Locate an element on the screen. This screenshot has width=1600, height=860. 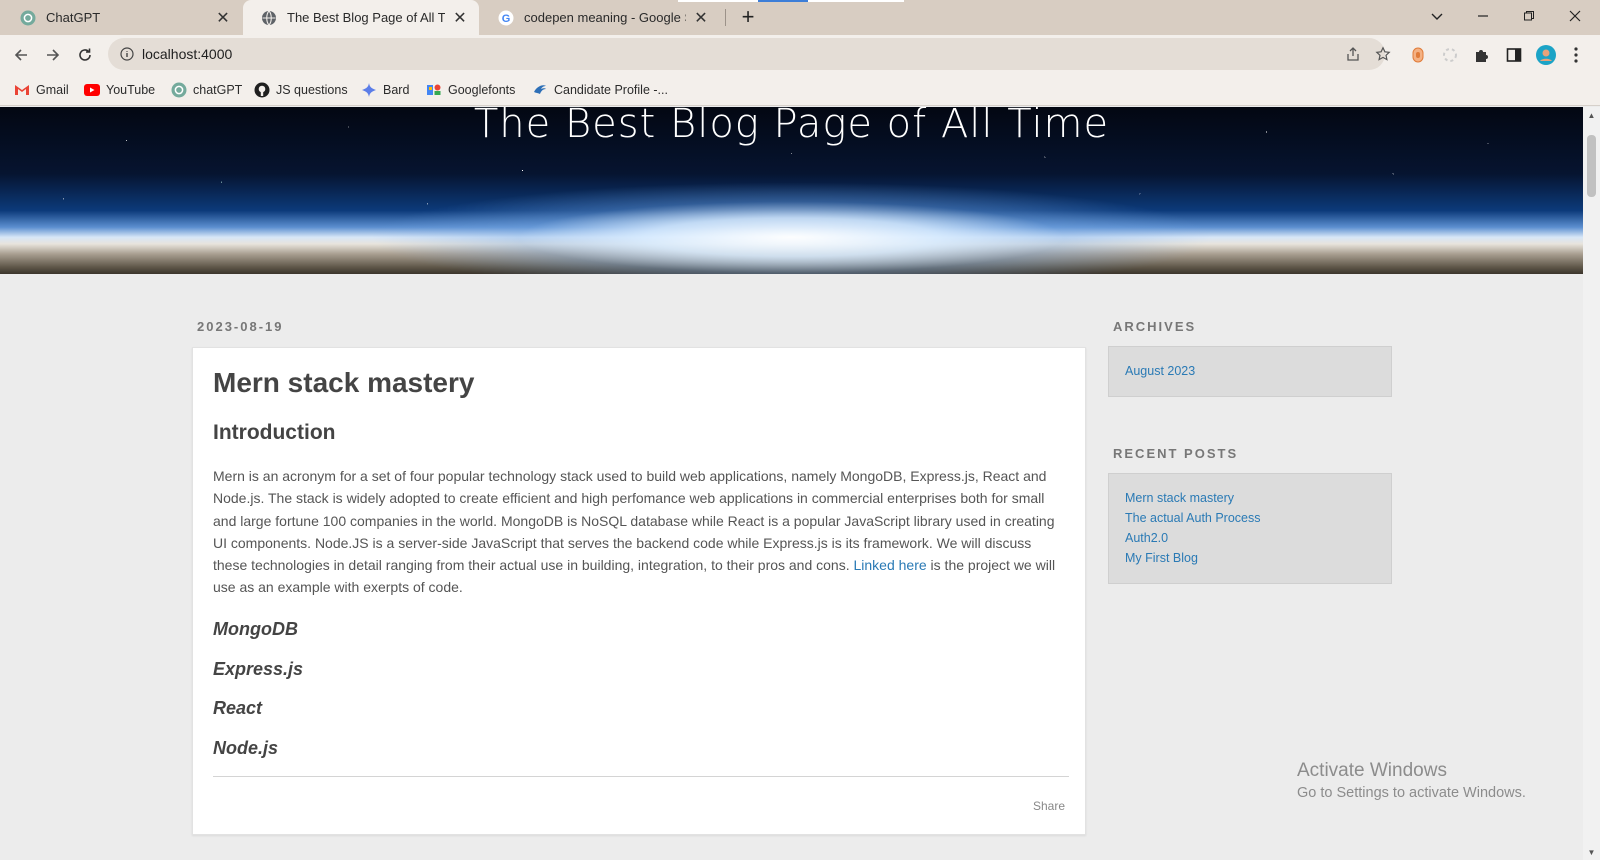
window-close-button is located at coordinates (1575, 16).